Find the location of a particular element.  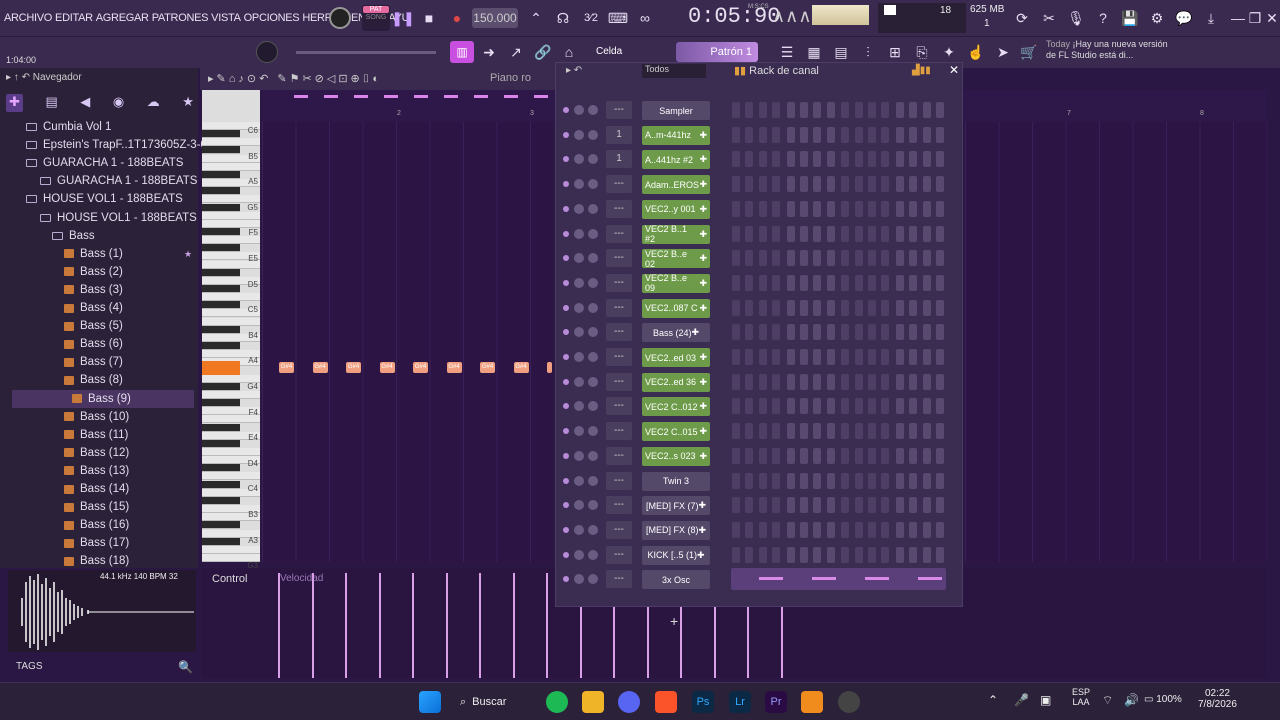

sample-item: Bass (10) is located at coordinates (96, 417).